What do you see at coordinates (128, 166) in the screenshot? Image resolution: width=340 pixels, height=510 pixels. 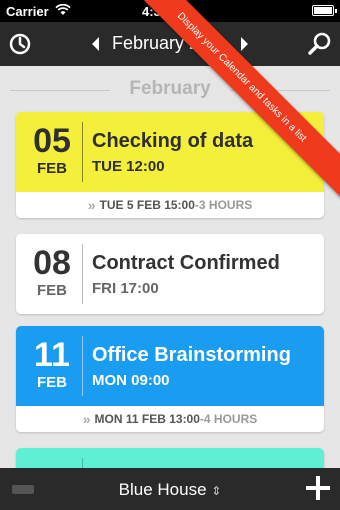 I see `event-time: TUE 12:00` at bounding box center [128, 166].